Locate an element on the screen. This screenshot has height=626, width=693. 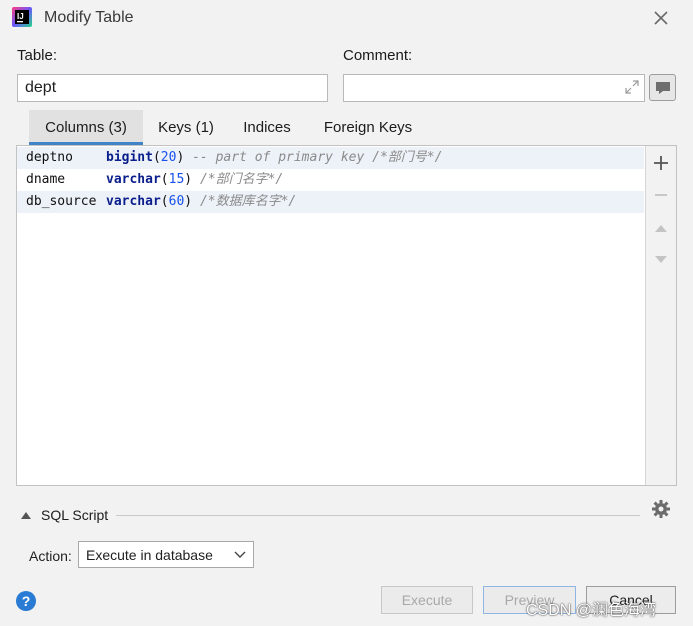
comment-input is located at coordinates (494, 88).